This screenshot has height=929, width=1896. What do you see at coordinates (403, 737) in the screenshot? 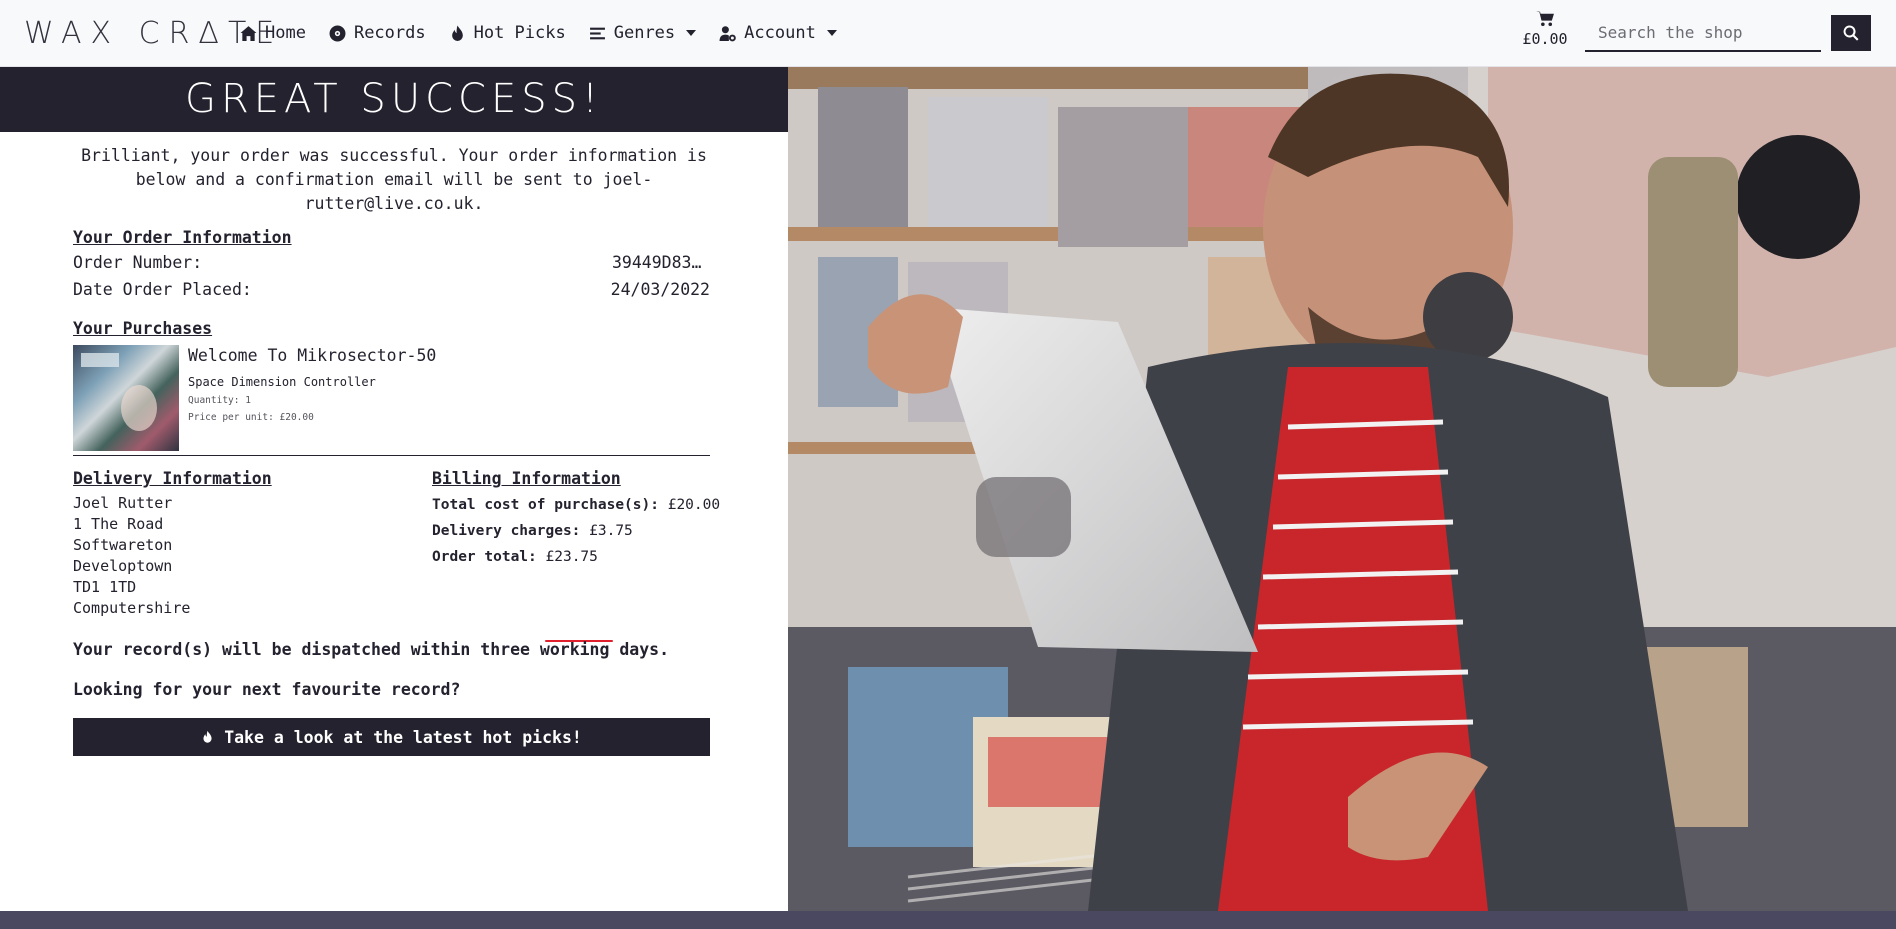
I see `cta-label: Take a look at the latest hot picks!` at bounding box center [403, 737].